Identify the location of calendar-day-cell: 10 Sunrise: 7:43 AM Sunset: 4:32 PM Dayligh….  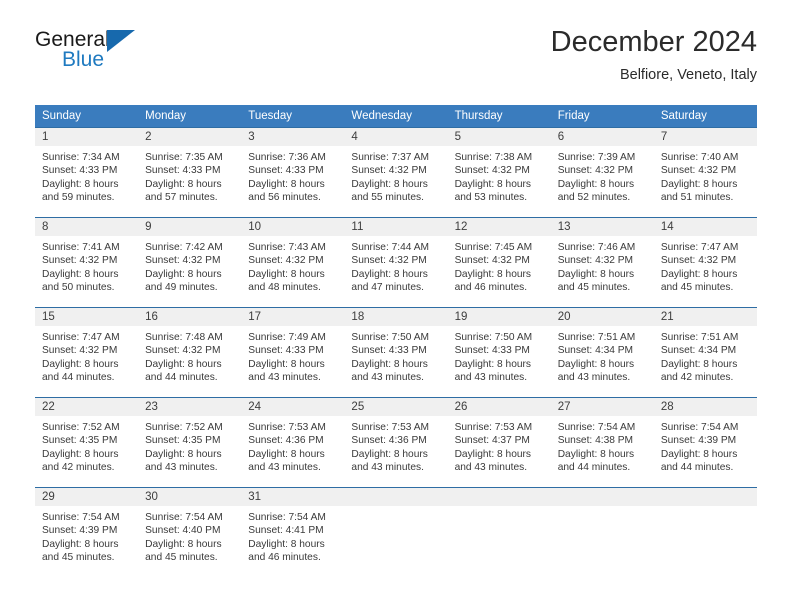
(293, 262).